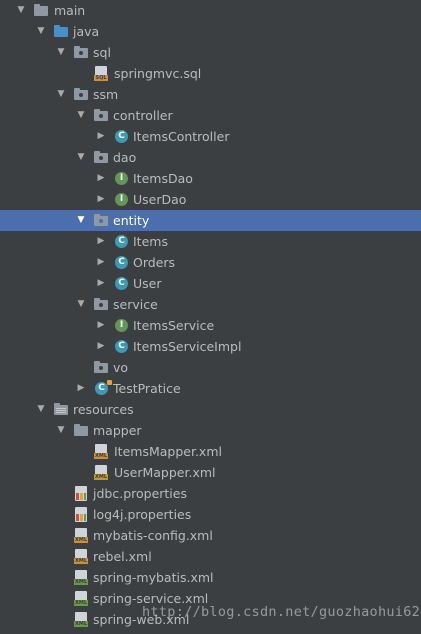 This screenshot has width=421, height=634. What do you see at coordinates (103, 387) in the screenshot?
I see `main-class-icon: C` at bounding box center [103, 387].